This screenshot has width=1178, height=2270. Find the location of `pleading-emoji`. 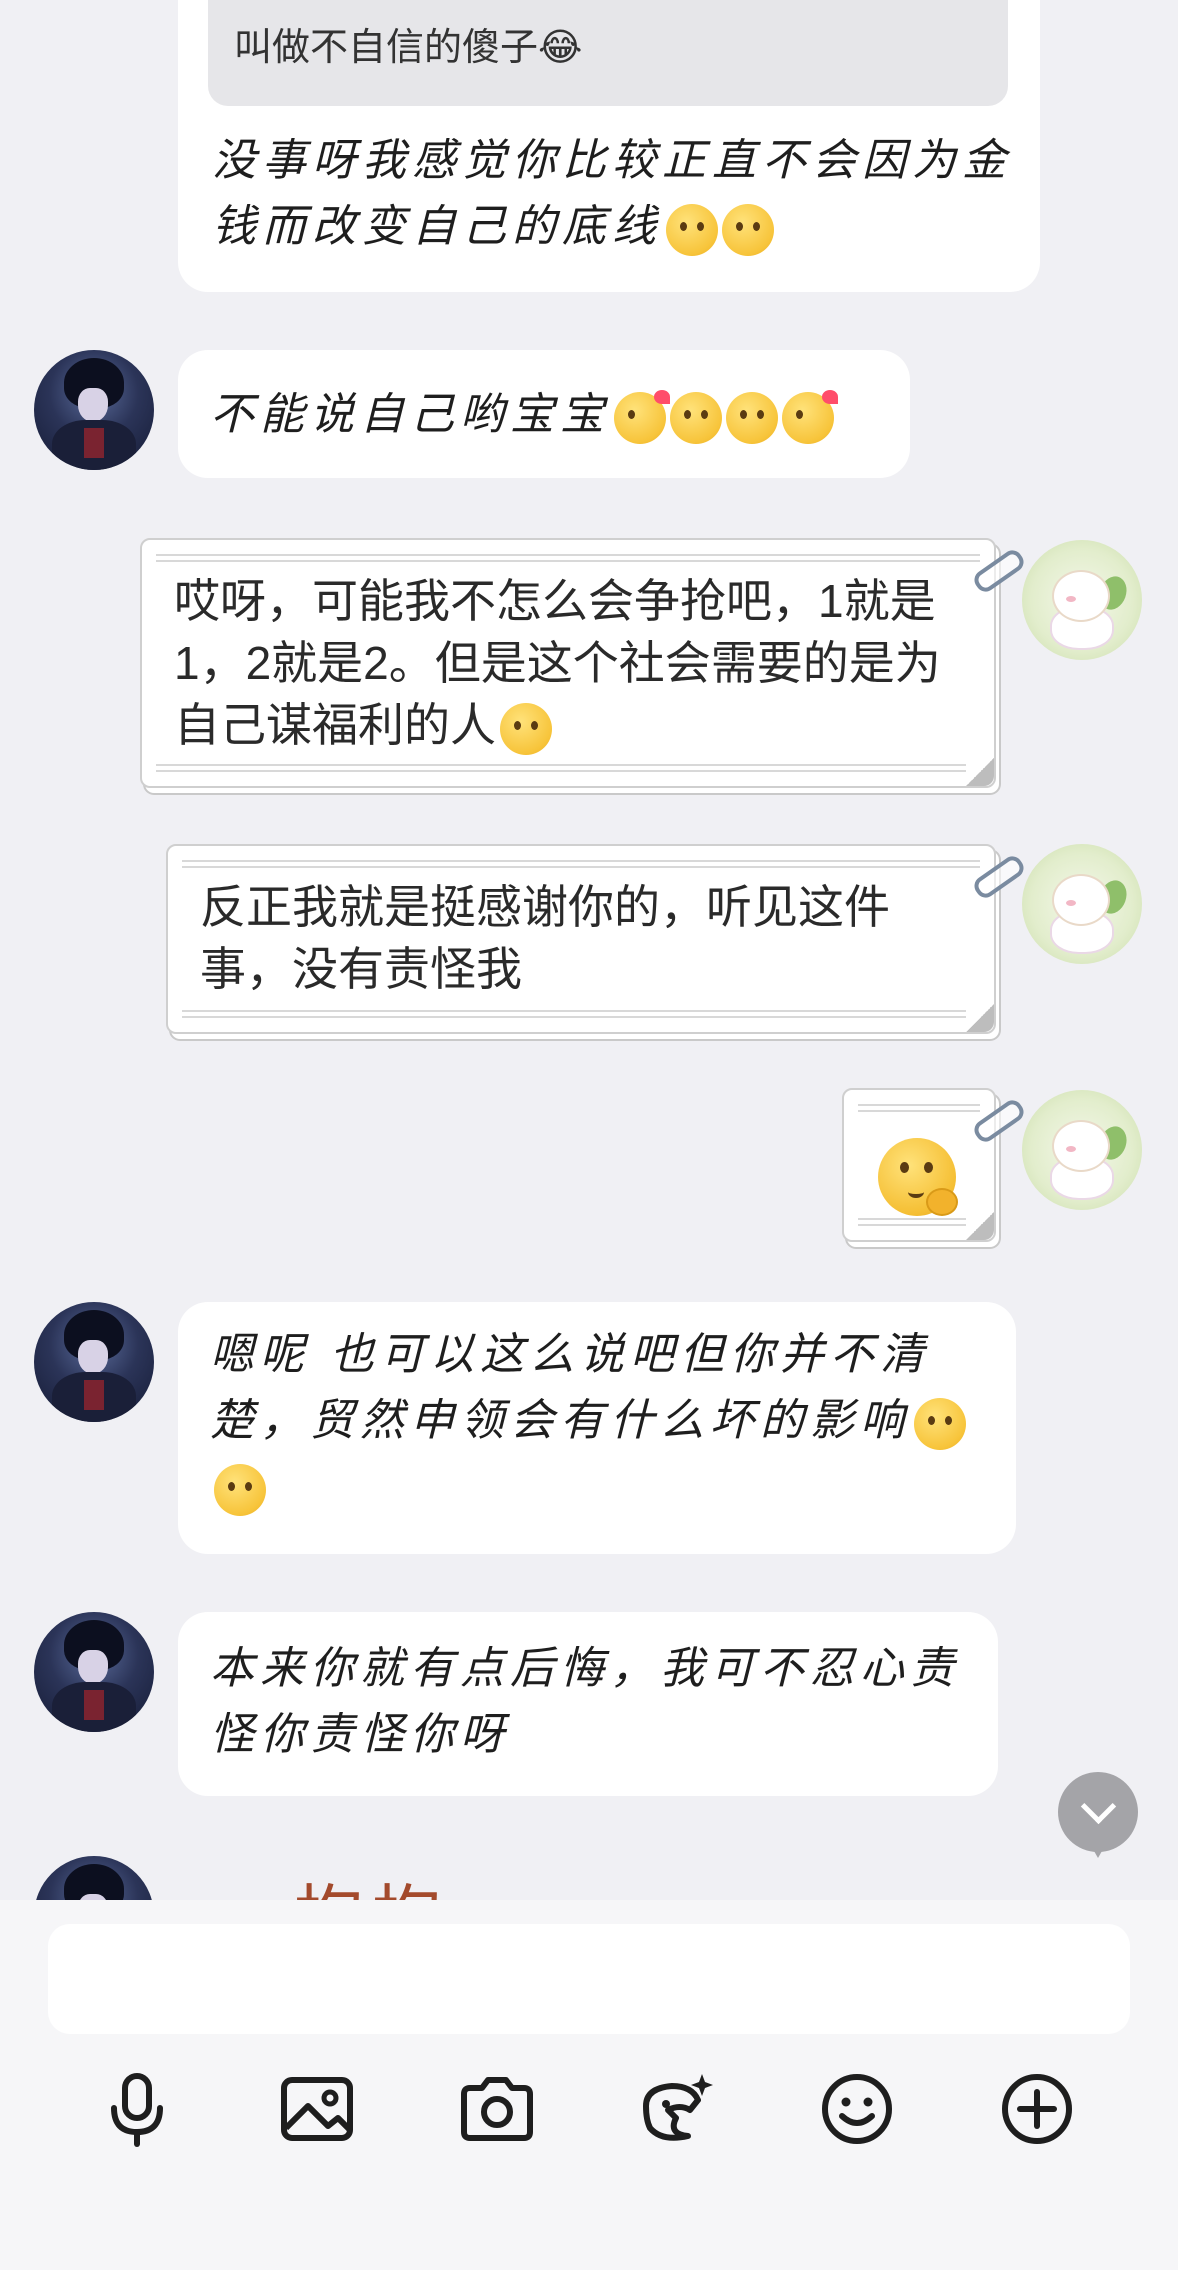

pleading-emoji is located at coordinates (526, 728).